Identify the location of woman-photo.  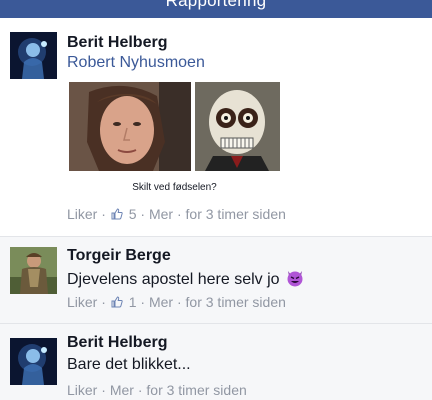
(130, 126).